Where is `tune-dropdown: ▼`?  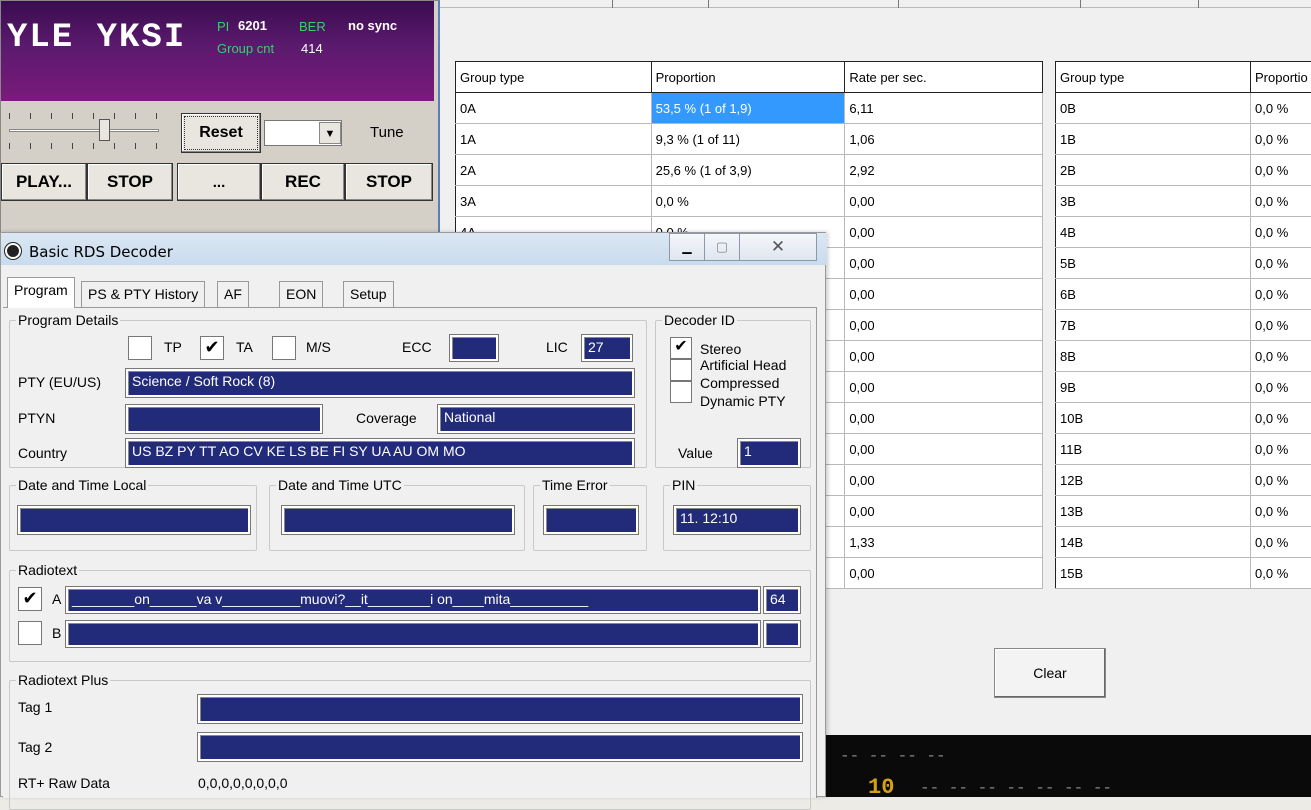 tune-dropdown: ▼ is located at coordinates (303, 133).